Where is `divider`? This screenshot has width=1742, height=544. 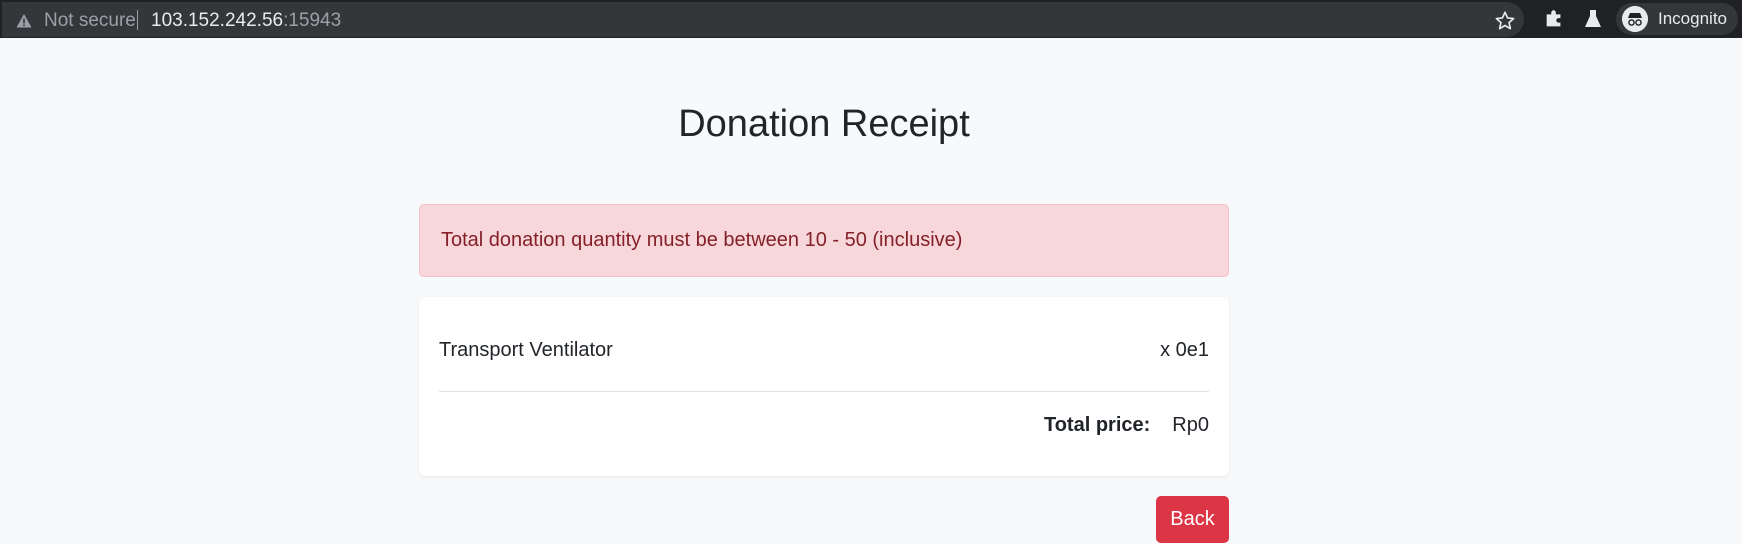 divider is located at coordinates (824, 391).